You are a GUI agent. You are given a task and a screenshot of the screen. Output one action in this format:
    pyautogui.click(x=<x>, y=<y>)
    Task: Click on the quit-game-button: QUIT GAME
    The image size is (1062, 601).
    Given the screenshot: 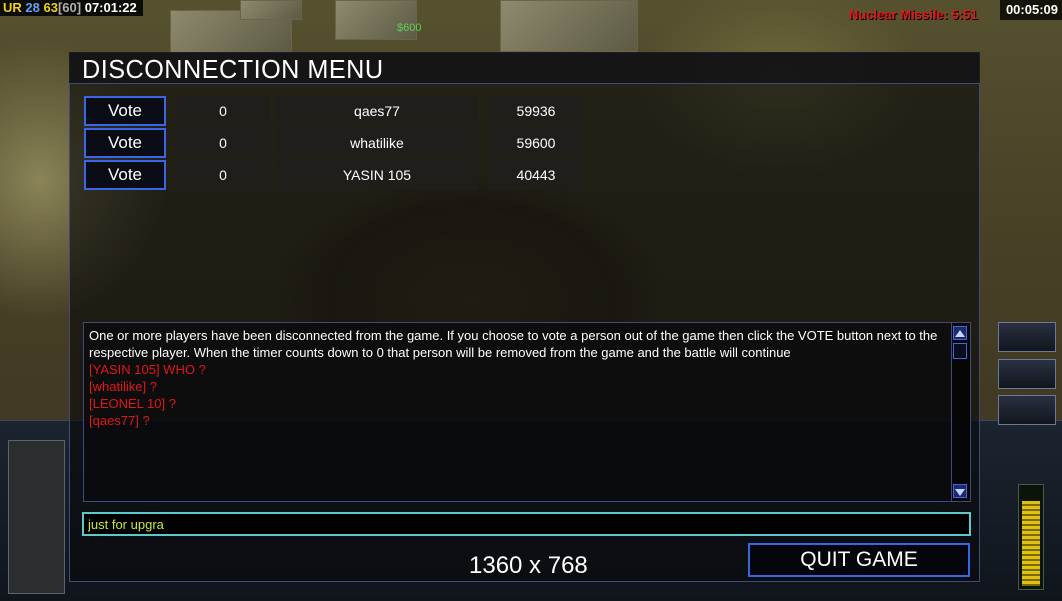 What is the action you would take?
    pyautogui.click(x=859, y=560)
    